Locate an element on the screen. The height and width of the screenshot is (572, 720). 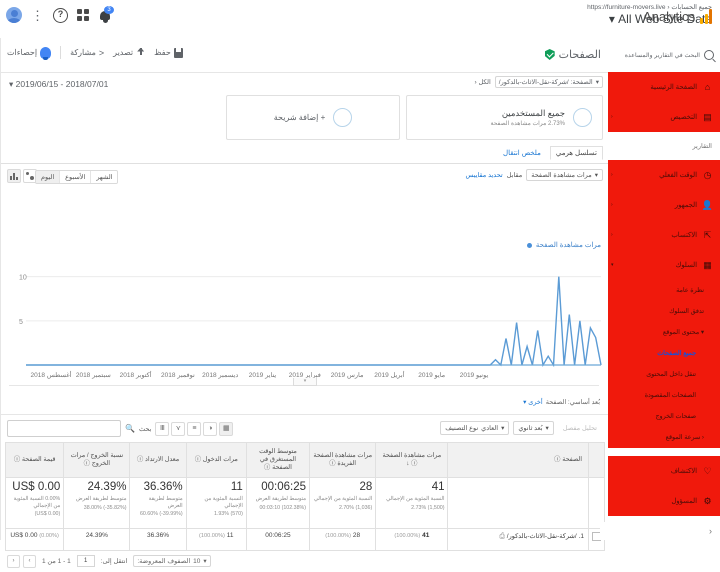
goto-input: 1 is located at coordinates (85, 561).